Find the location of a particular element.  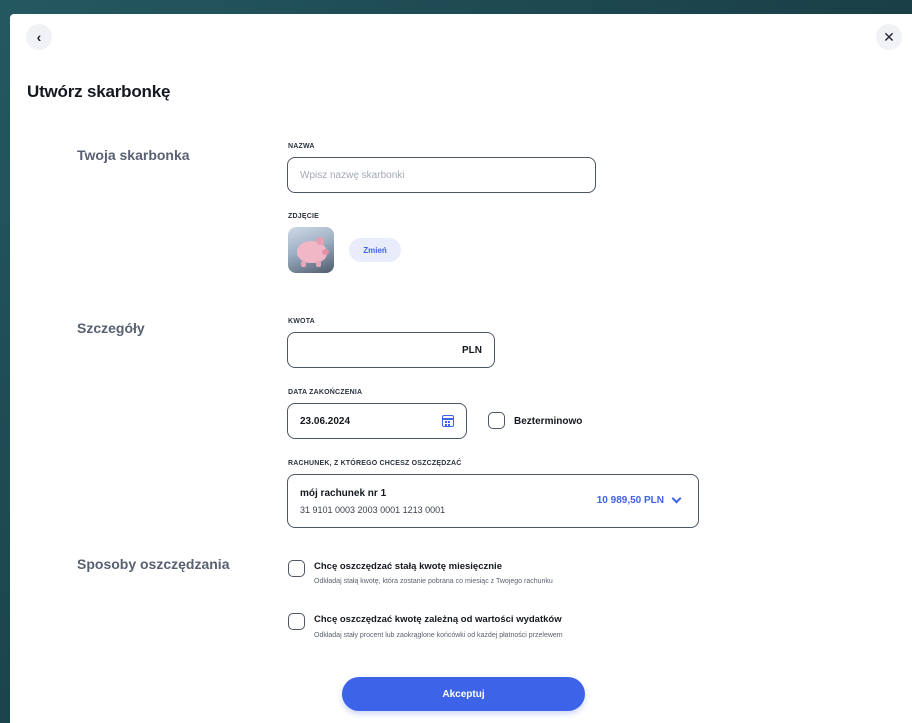

account-balance: 10 989,50 PLN is located at coordinates (630, 500).